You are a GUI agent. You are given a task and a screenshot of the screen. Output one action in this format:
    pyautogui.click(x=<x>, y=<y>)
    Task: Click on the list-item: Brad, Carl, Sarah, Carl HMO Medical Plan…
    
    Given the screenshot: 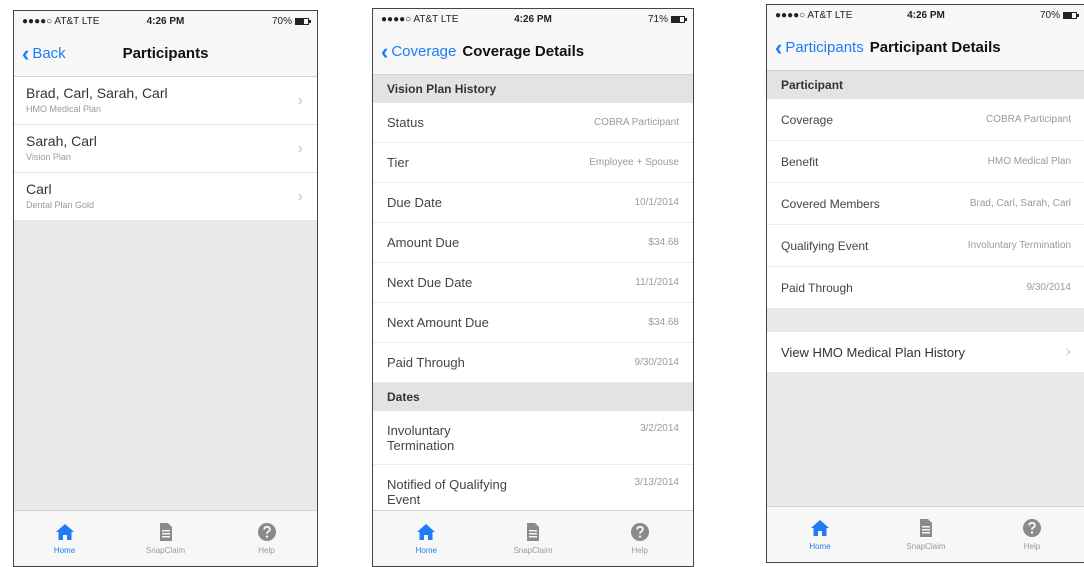 What is the action you would take?
    pyautogui.click(x=165, y=101)
    